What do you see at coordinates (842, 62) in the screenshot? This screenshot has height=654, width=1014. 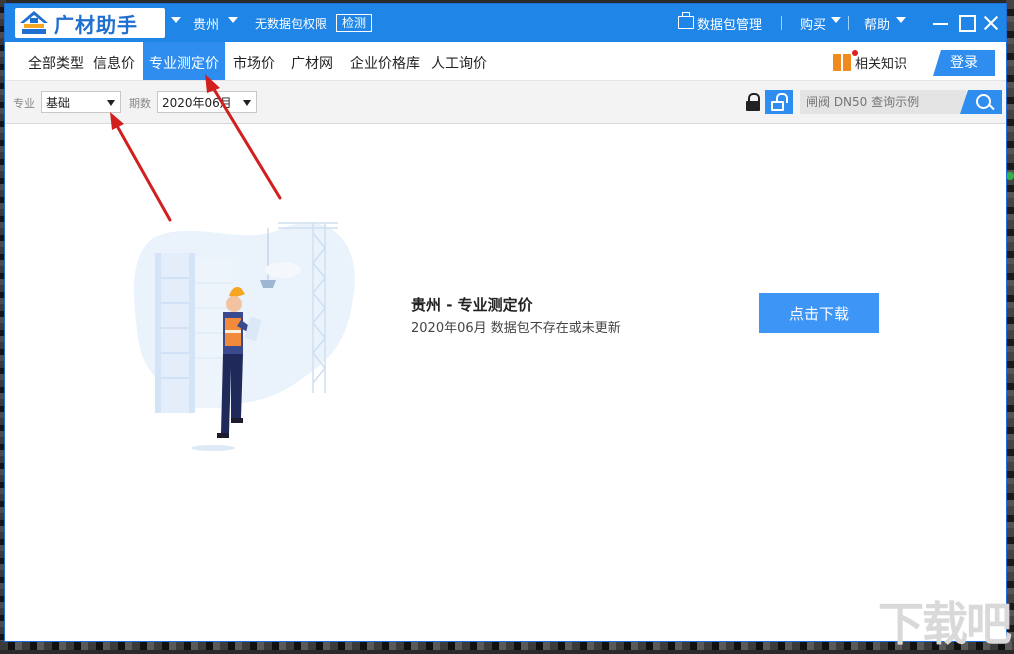 I see `book-icon` at bounding box center [842, 62].